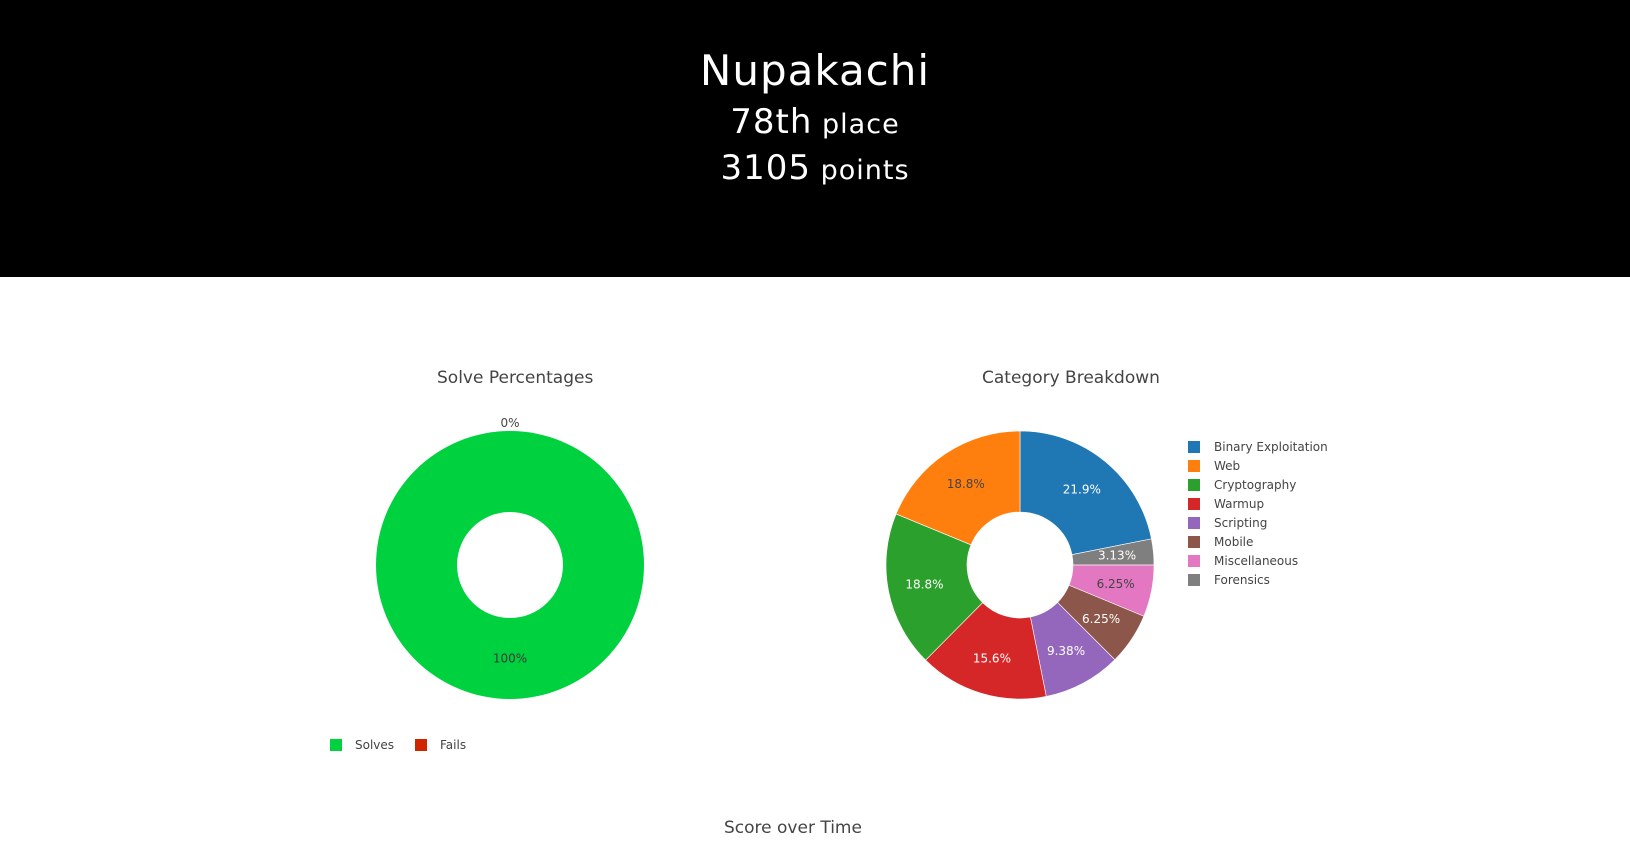 The height and width of the screenshot is (855, 1630). What do you see at coordinates (924, 584) in the screenshot?
I see `slice-label-cryptography: 18.8%` at bounding box center [924, 584].